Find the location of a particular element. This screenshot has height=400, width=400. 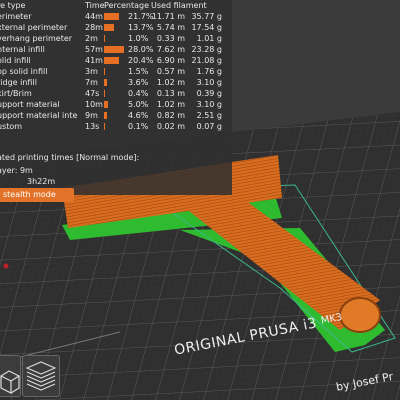

stats-row: nternal infill 57m 28.0% 7.62 m 23.28 g is located at coordinates (116, 49).